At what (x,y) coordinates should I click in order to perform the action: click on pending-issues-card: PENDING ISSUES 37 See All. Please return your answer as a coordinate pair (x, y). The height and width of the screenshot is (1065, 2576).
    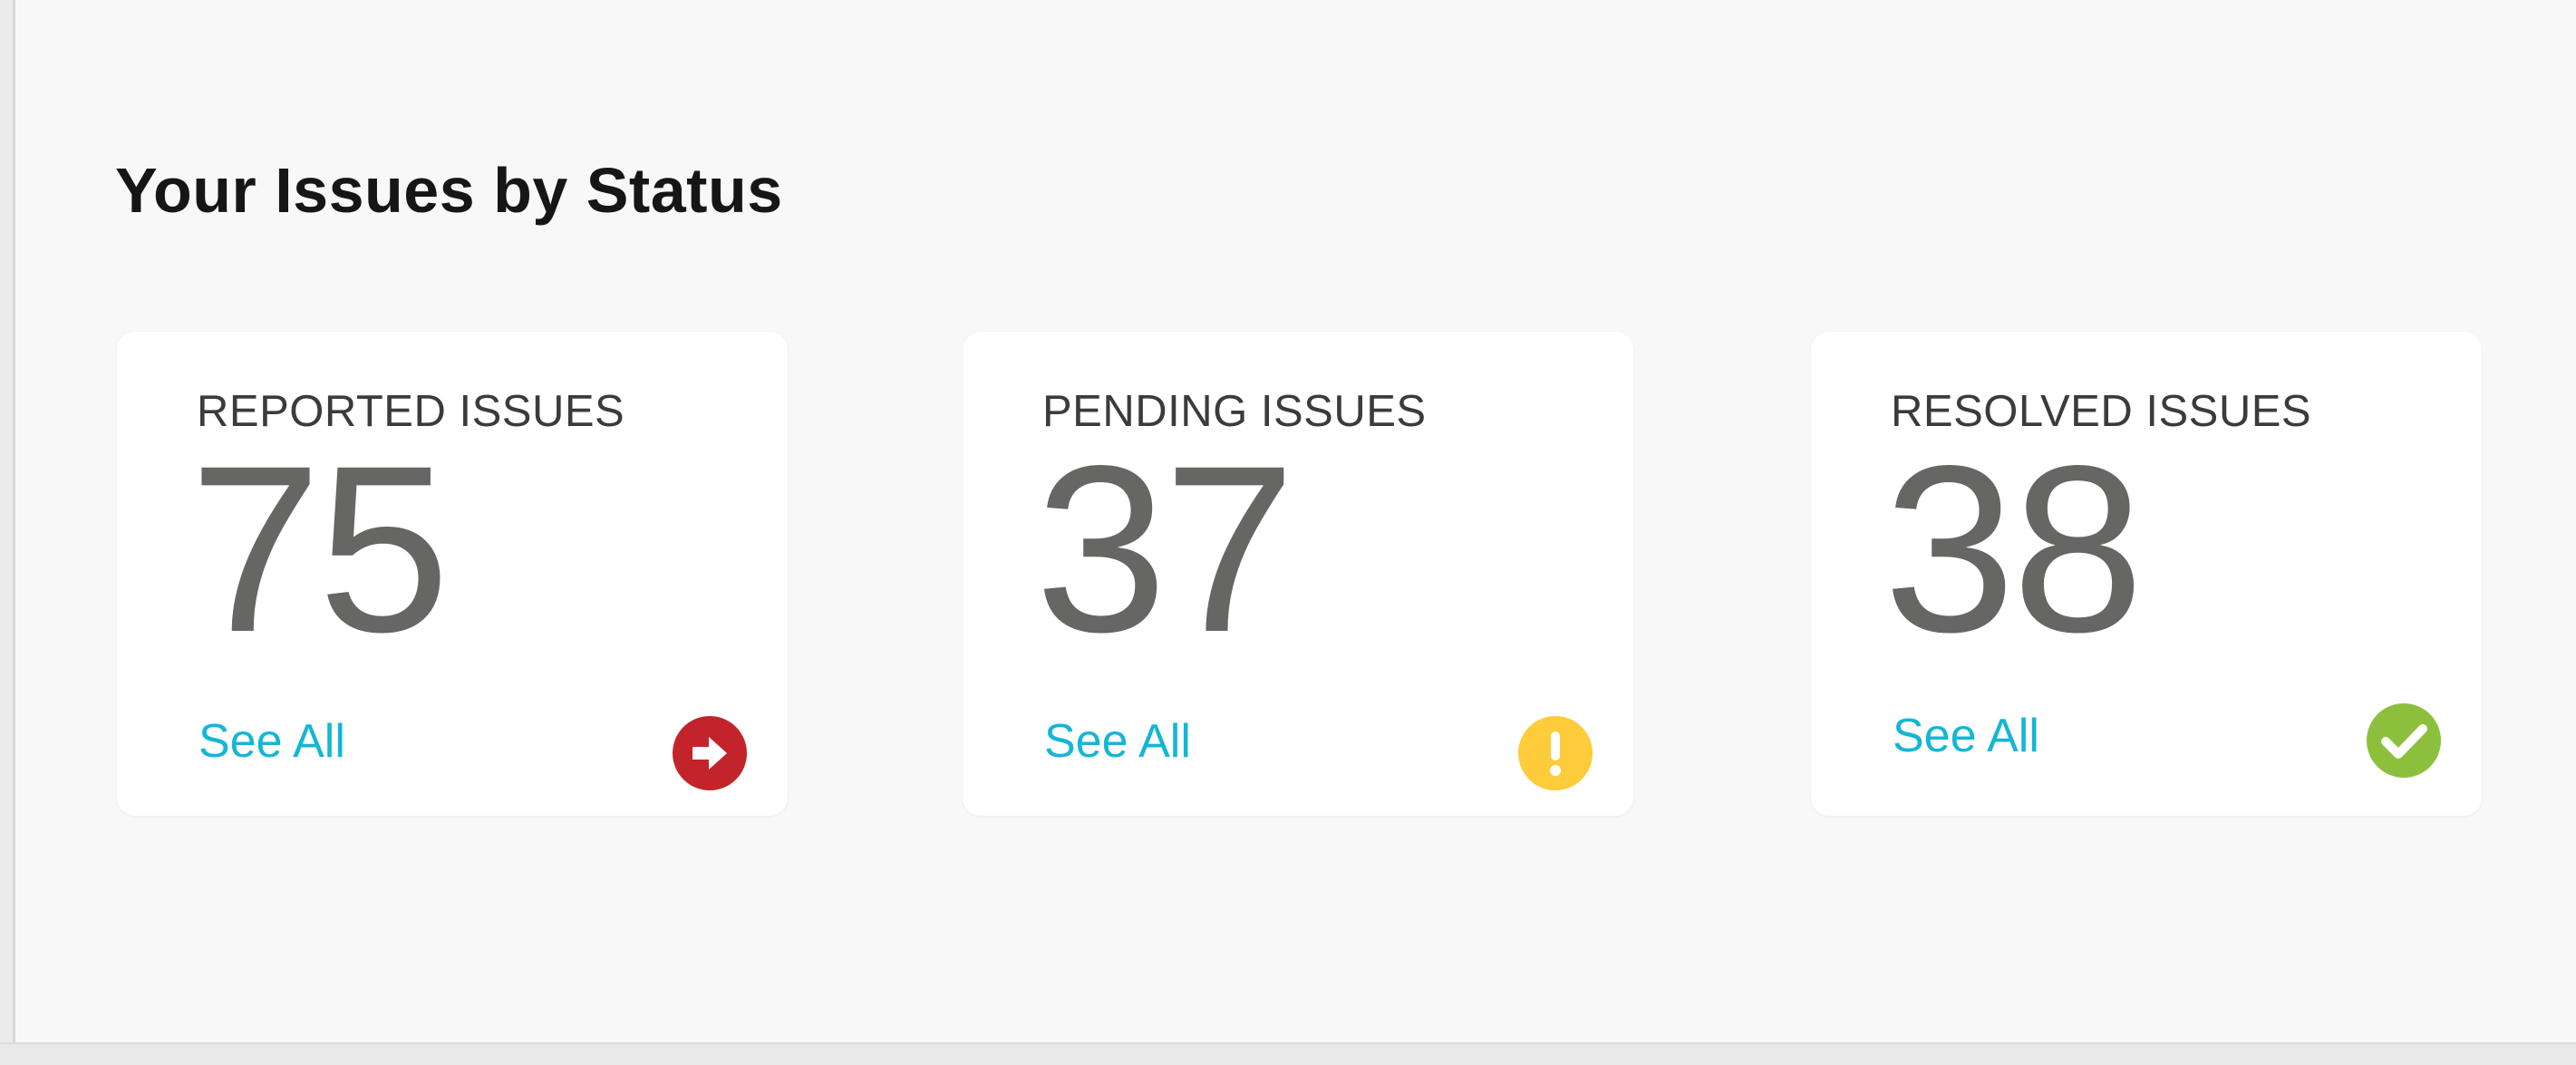
    Looking at the image, I should click on (1298, 574).